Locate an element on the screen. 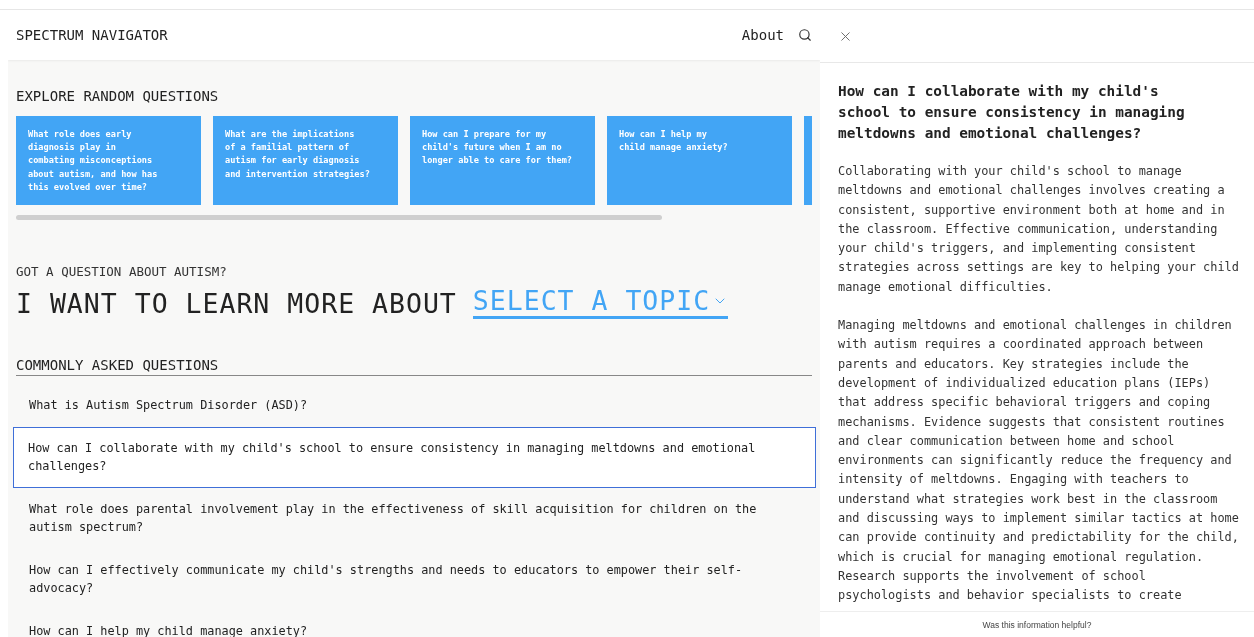 The image size is (1254, 637). answer-paragraph: Collaborating with your child's school to manage meltdowns and emotional challenges involves creating a consistent, supportive environment both at home and in the classroom. Effective communication, understanding your child's triggers, and implementing consistent strategies across settings are key to helping your child manage emotional difficulties. is located at coordinates (1039, 229).